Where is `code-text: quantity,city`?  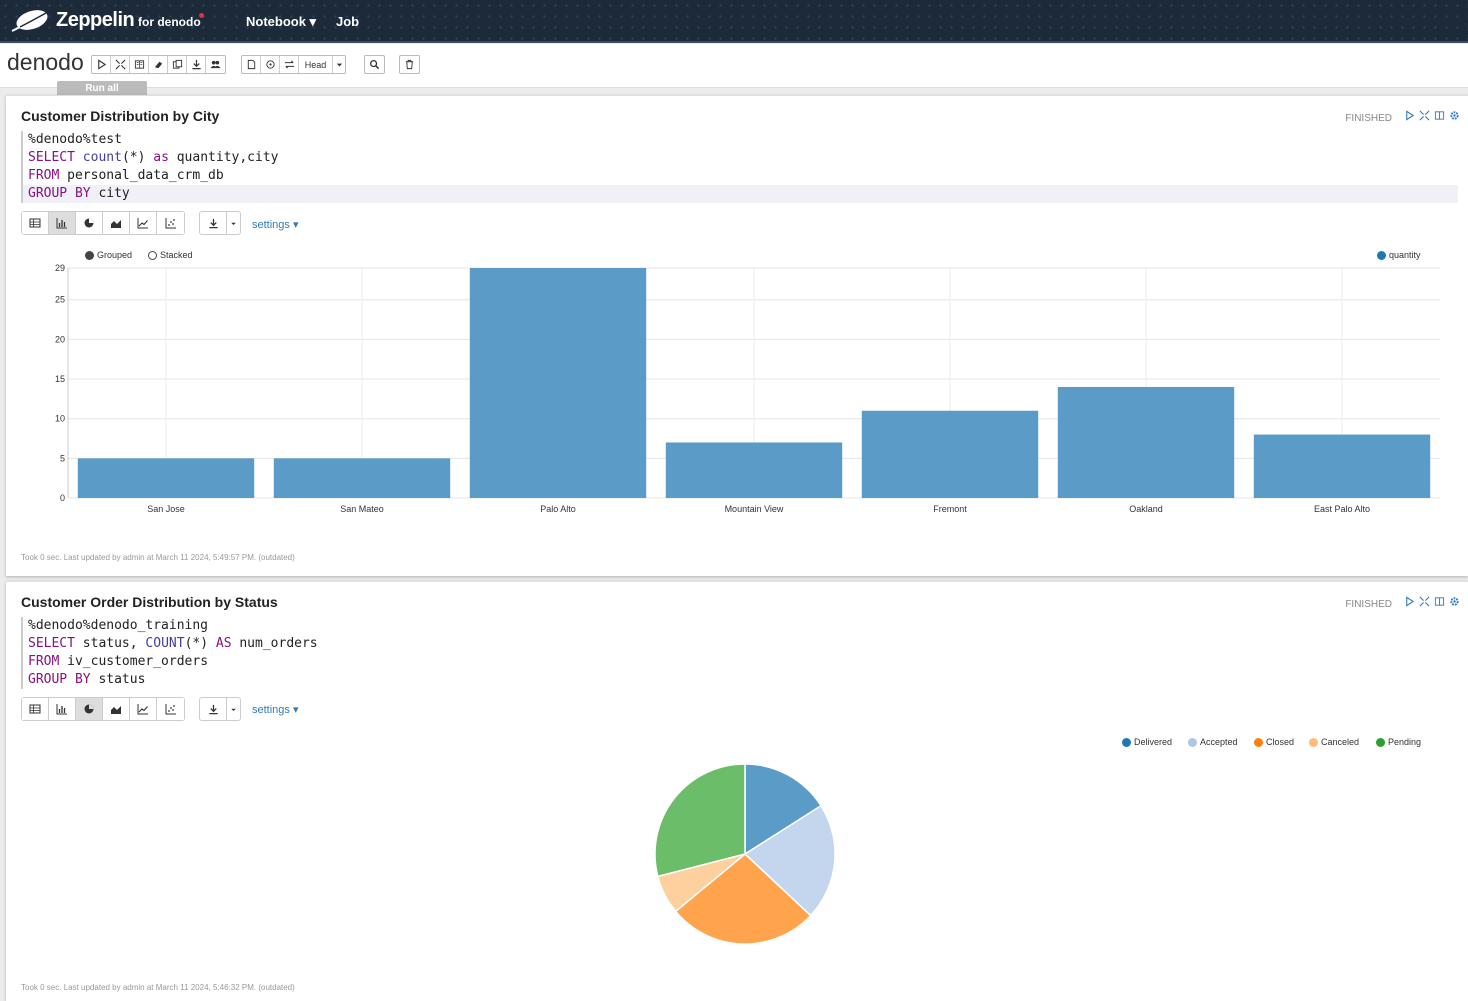
code-text: quantity,city is located at coordinates (223, 157).